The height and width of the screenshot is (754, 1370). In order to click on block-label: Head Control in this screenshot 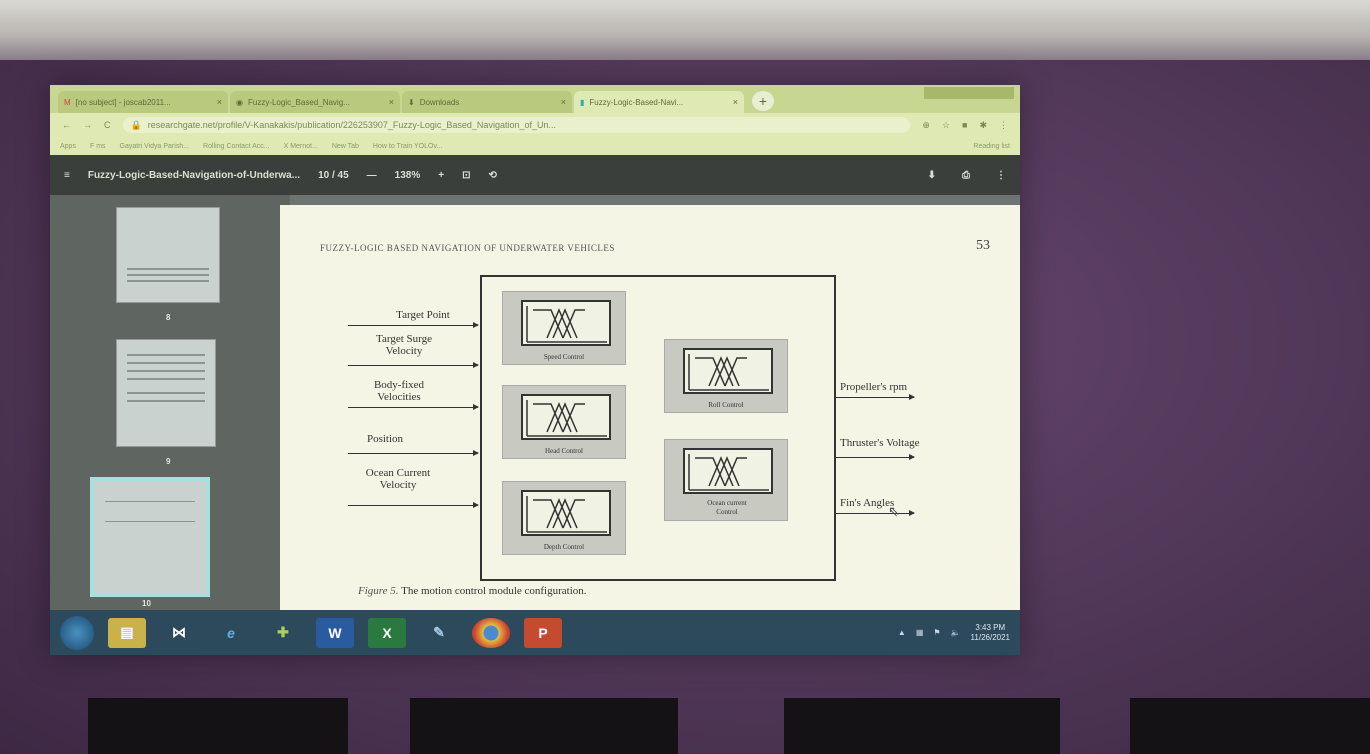, I will do `click(564, 451)`.